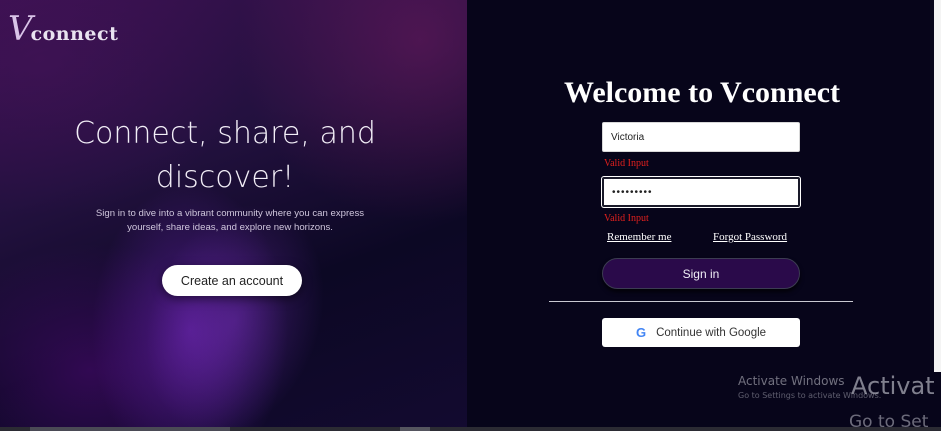  What do you see at coordinates (20, 29) in the screenshot?
I see `logo-letter: V` at bounding box center [20, 29].